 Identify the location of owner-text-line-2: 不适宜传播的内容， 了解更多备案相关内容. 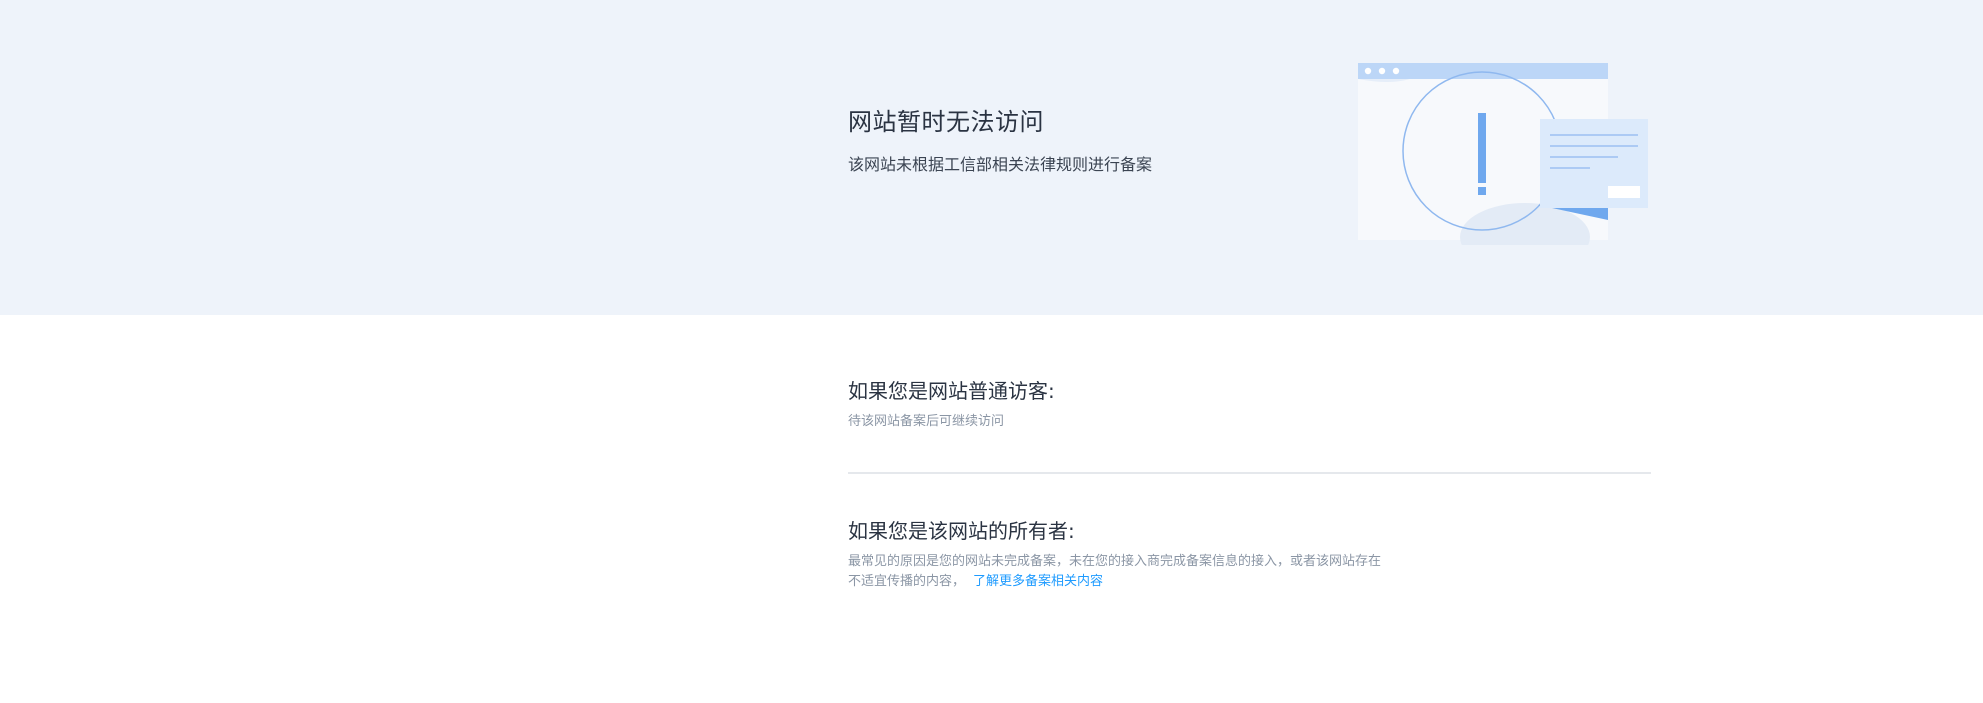
(1114, 582).